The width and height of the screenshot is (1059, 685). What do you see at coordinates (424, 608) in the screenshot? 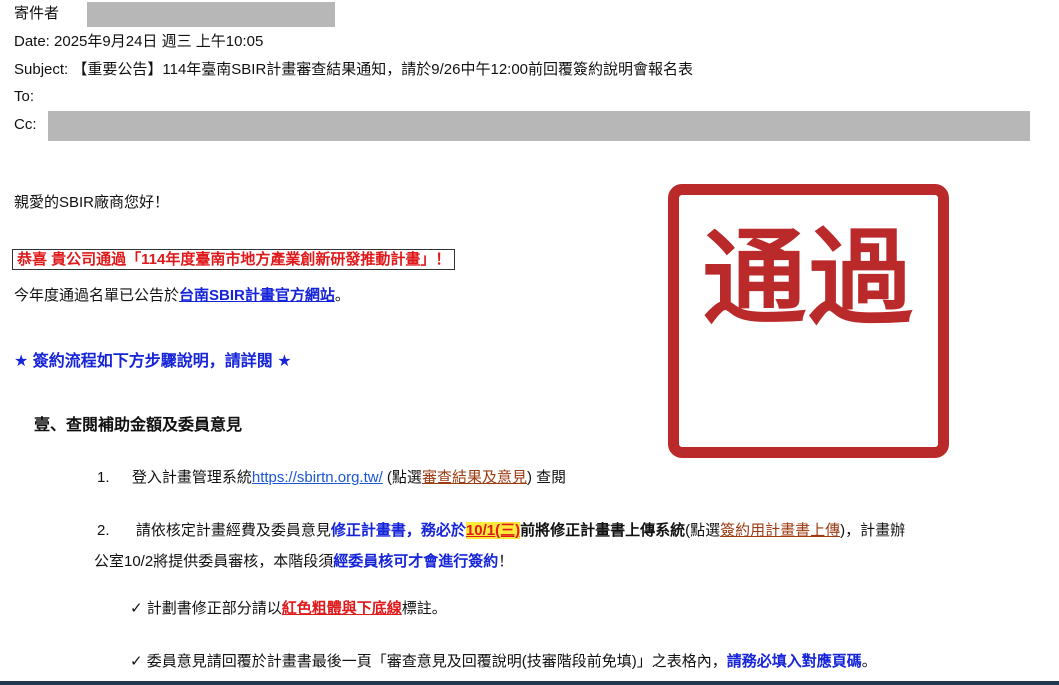
I see `check1-suffix: 標註。` at bounding box center [424, 608].